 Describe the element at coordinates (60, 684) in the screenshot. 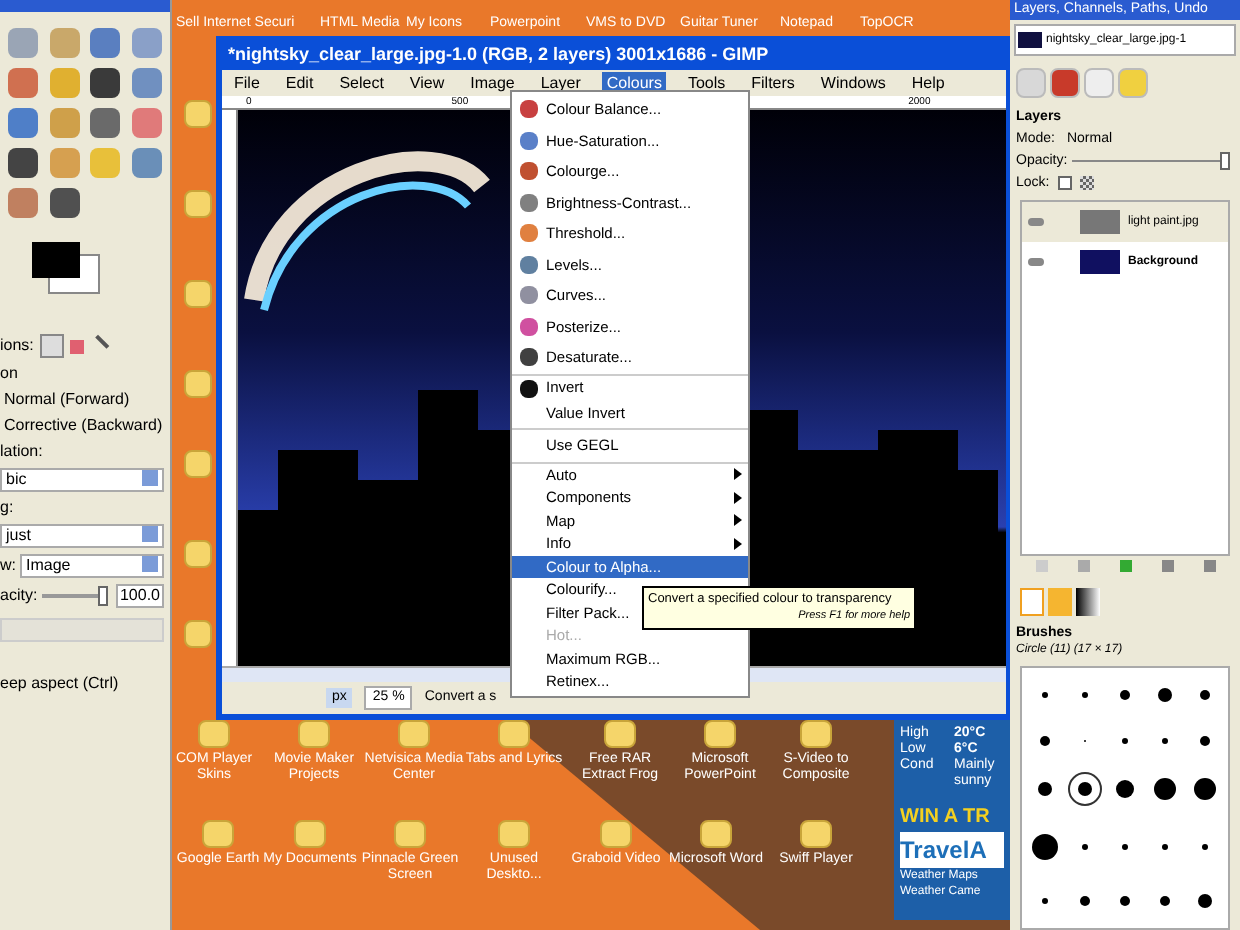

I see `keep-aspect-label: eep aspect (Ctrl)` at that location.